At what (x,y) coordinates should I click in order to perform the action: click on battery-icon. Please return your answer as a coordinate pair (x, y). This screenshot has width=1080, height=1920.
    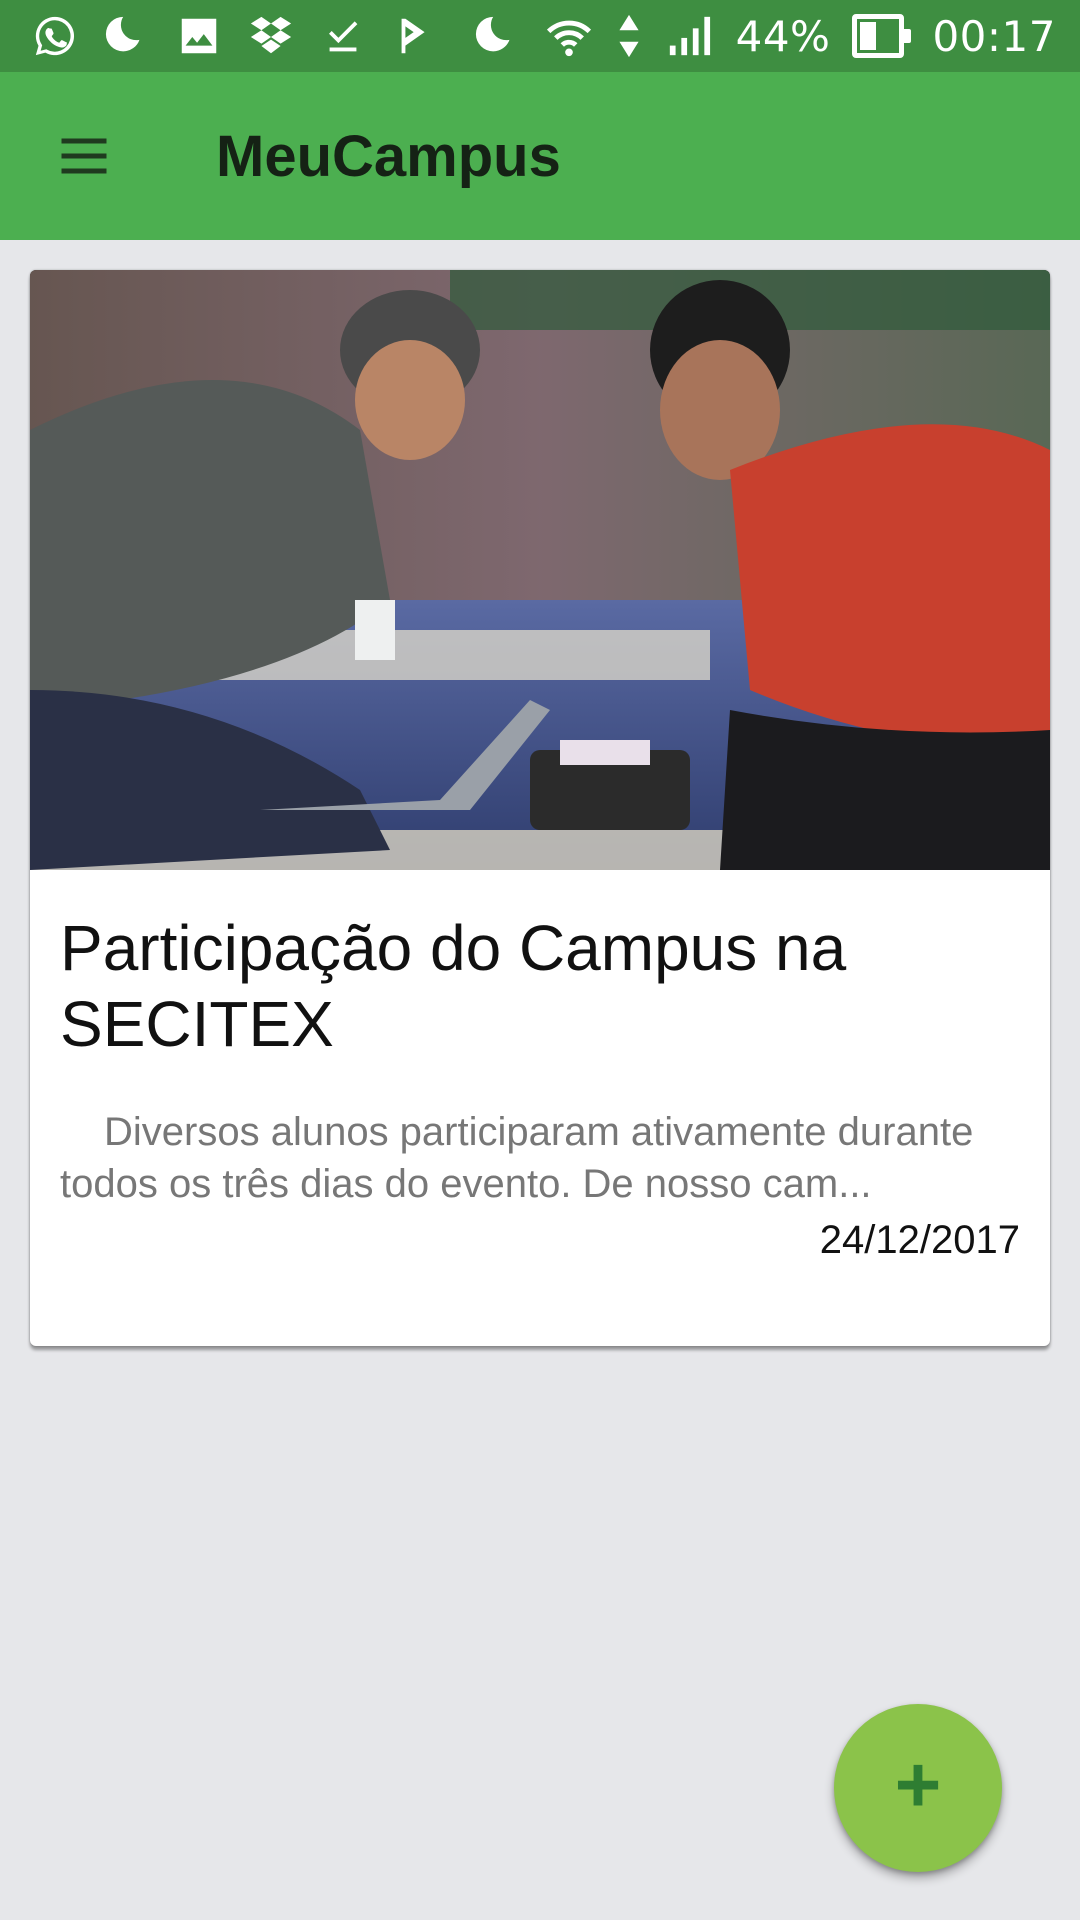
    Looking at the image, I should click on (882, 36).